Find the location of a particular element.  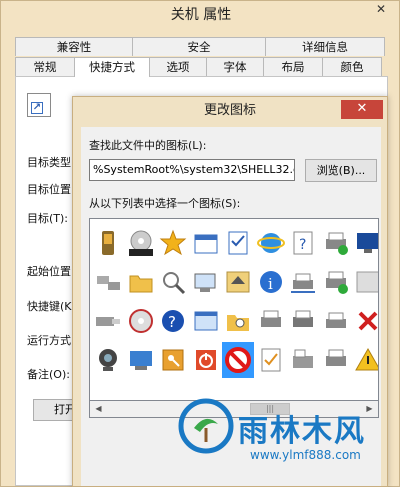

info-icon: i is located at coordinates (271, 282).